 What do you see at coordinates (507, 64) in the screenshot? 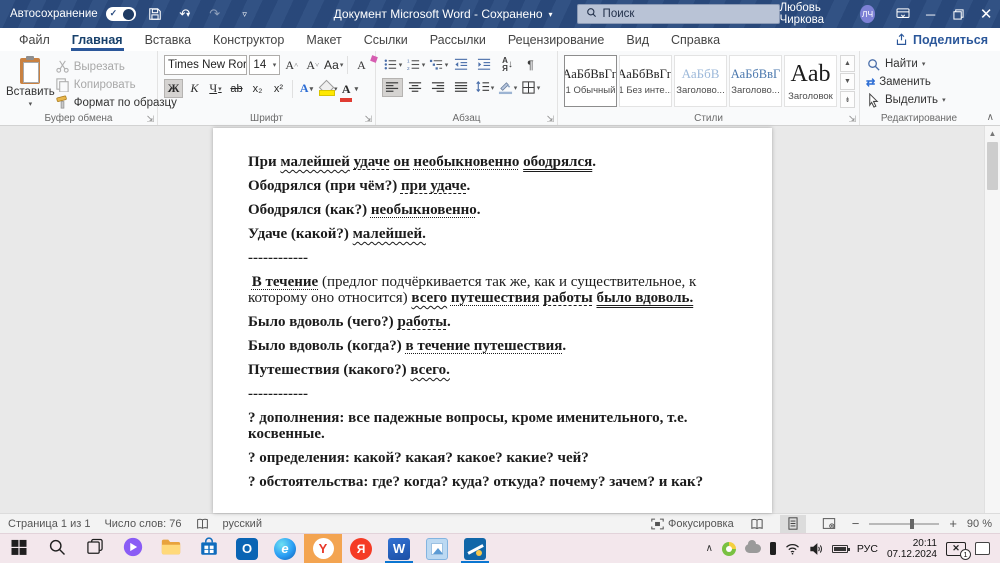
I see `sort-button: А Я ↓` at bounding box center [507, 64].